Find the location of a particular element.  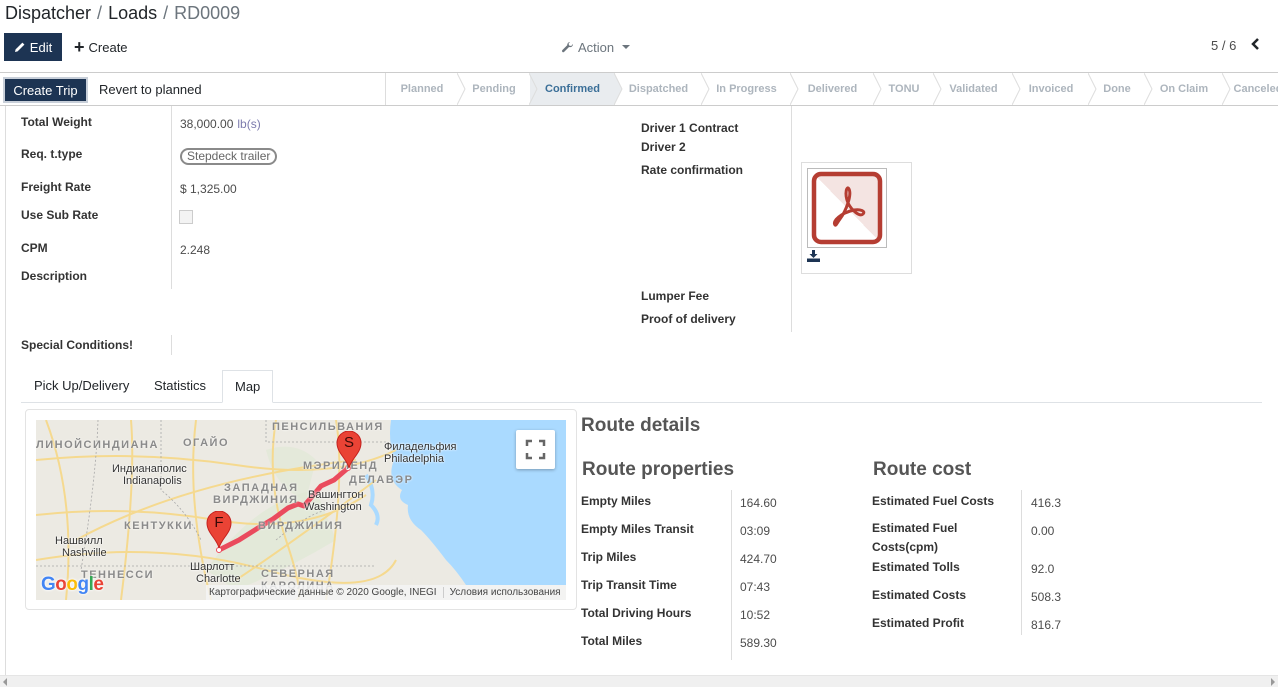

use-sub-rate-checkbox is located at coordinates (186, 217).